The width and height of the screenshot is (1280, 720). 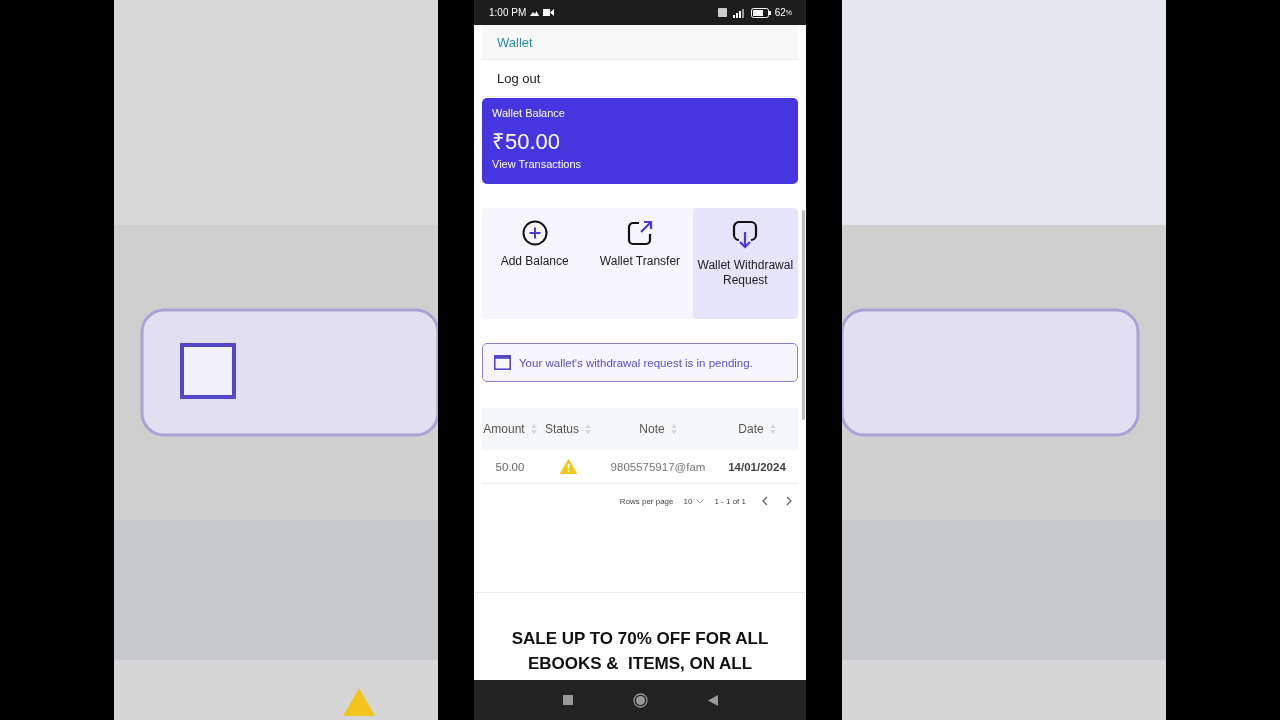 I want to click on page-range: 1 - 1 of 1, so click(x=730, y=501).